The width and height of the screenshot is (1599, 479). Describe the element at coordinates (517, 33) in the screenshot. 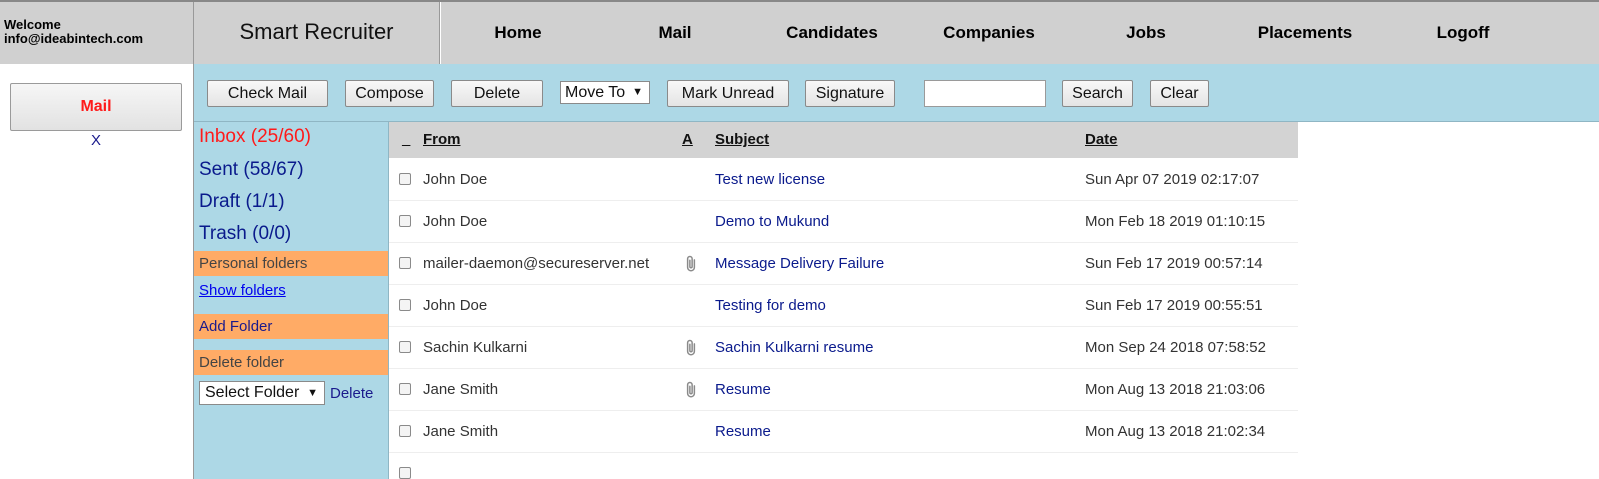

I see `nav-home: Home` at that location.